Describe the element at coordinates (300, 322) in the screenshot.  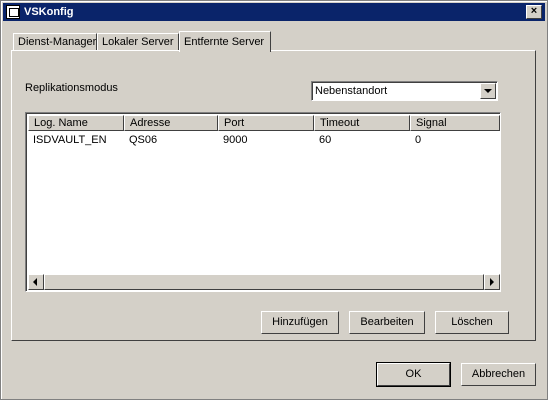
I see `add-button: Hinzufügen` at that location.